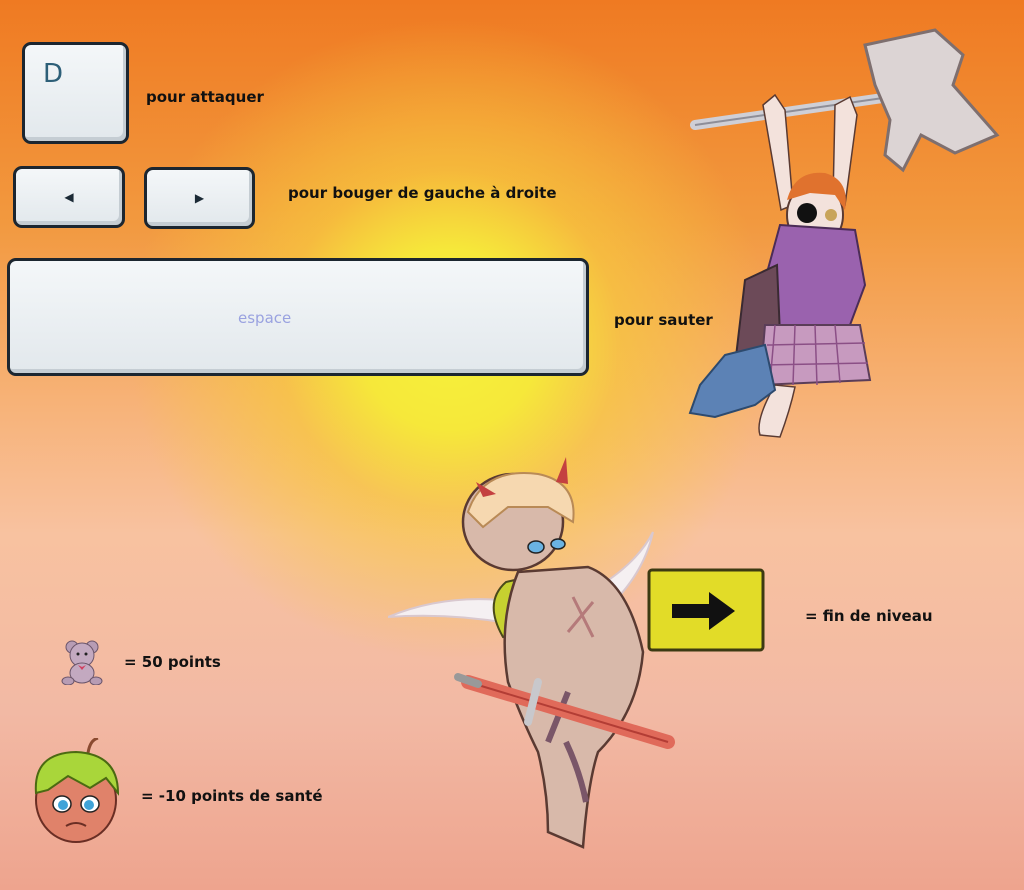  I want to click on right-arrow-icon: ▶, so click(199, 198).